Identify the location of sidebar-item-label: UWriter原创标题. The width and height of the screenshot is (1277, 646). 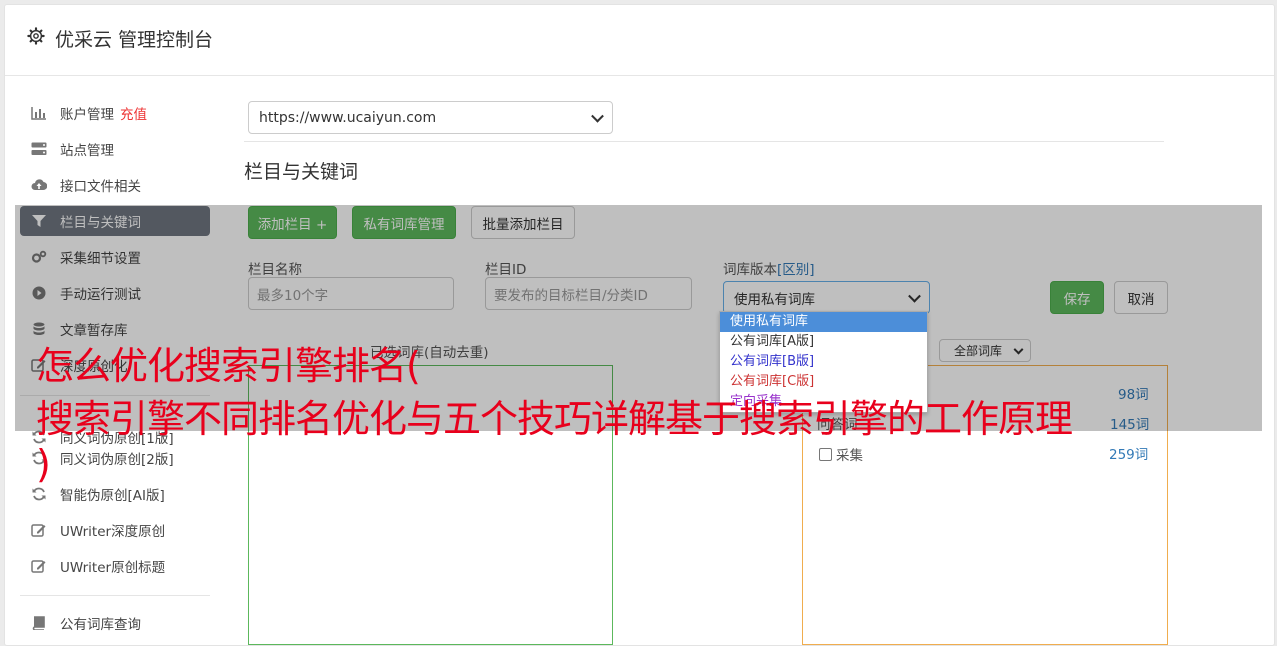
(113, 568).